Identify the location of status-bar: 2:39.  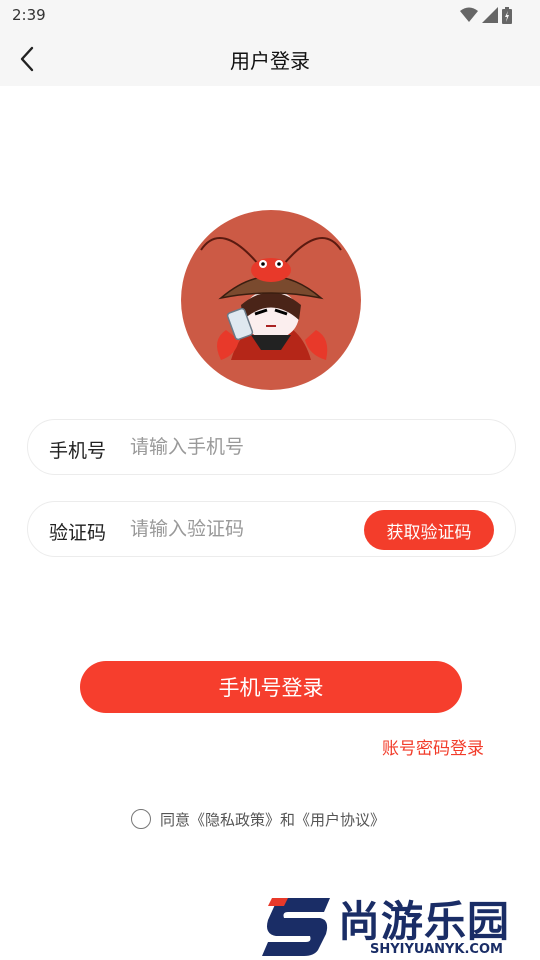
(270, 15).